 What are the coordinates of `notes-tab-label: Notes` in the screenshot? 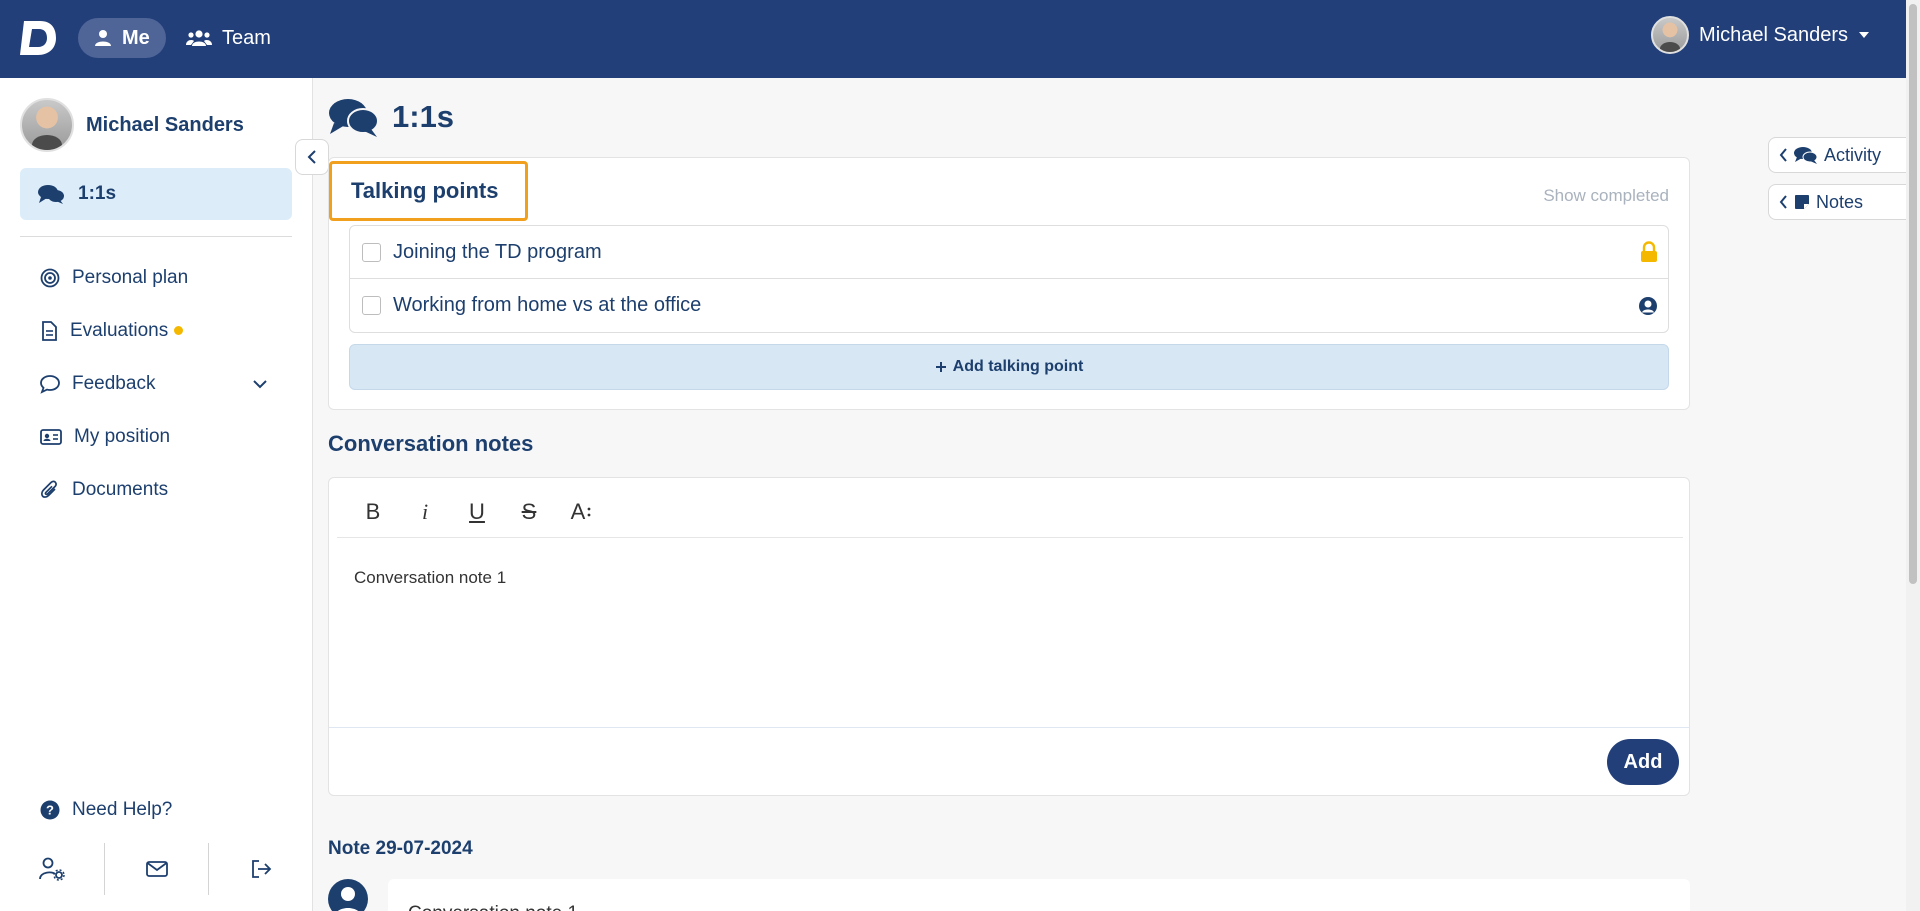 It's located at (1840, 201).